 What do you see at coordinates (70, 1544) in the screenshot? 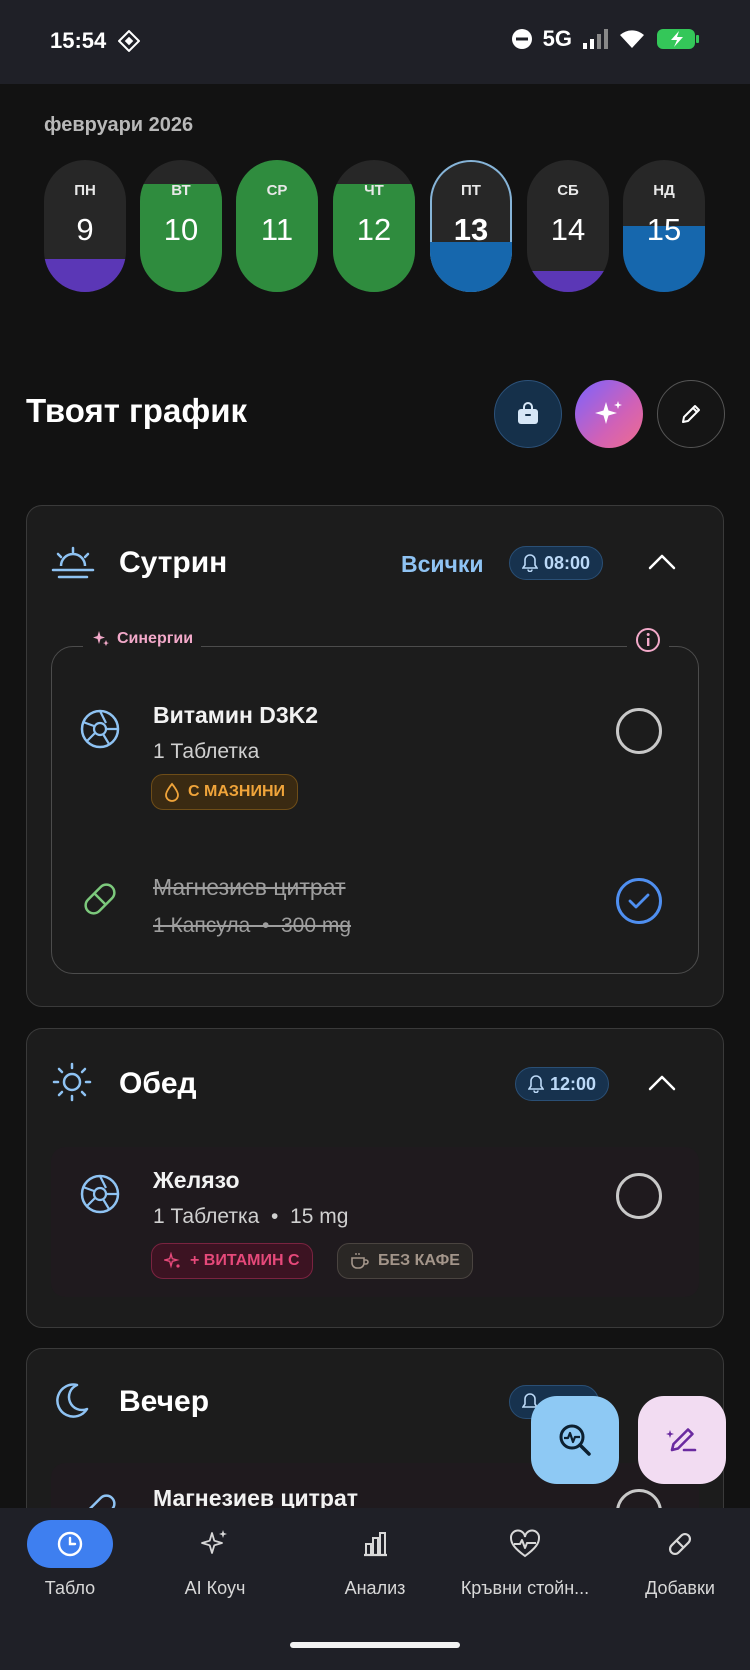
I see `clock-icon` at bounding box center [70, 1544].